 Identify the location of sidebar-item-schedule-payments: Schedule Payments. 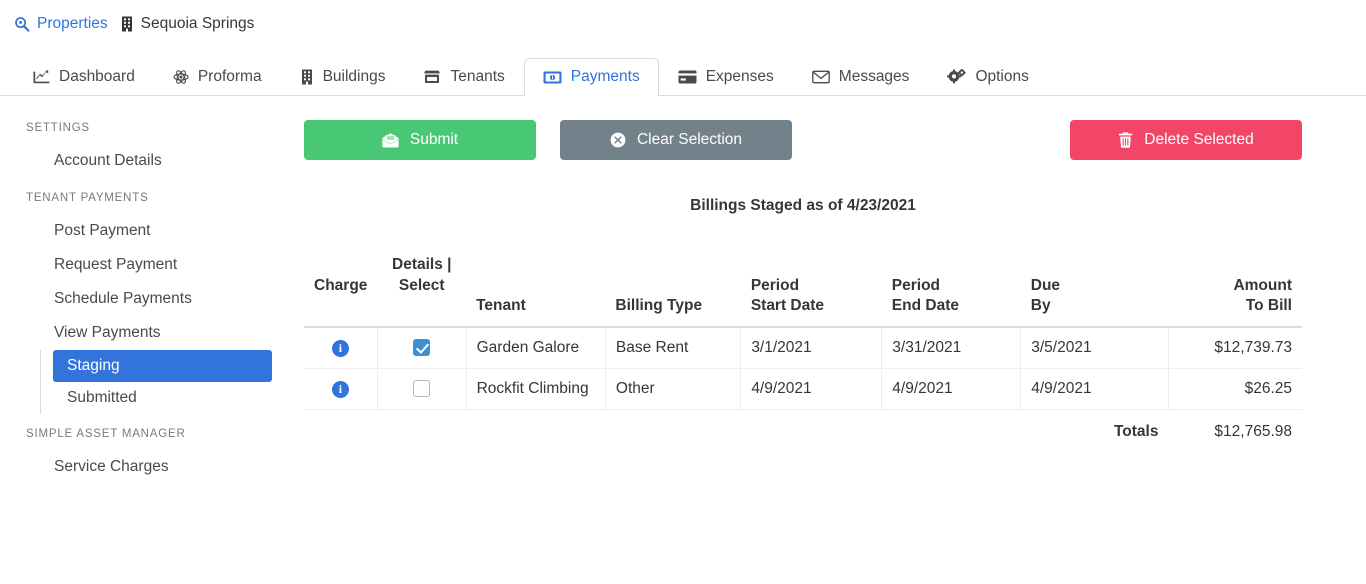
(136, 299).